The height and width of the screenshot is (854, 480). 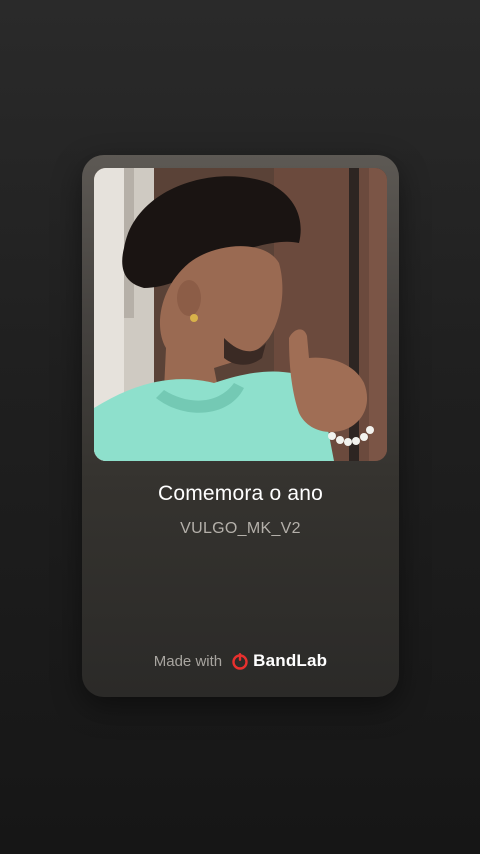 I want to click on bandlab-name: BandLab, so click(x=290, y=660).